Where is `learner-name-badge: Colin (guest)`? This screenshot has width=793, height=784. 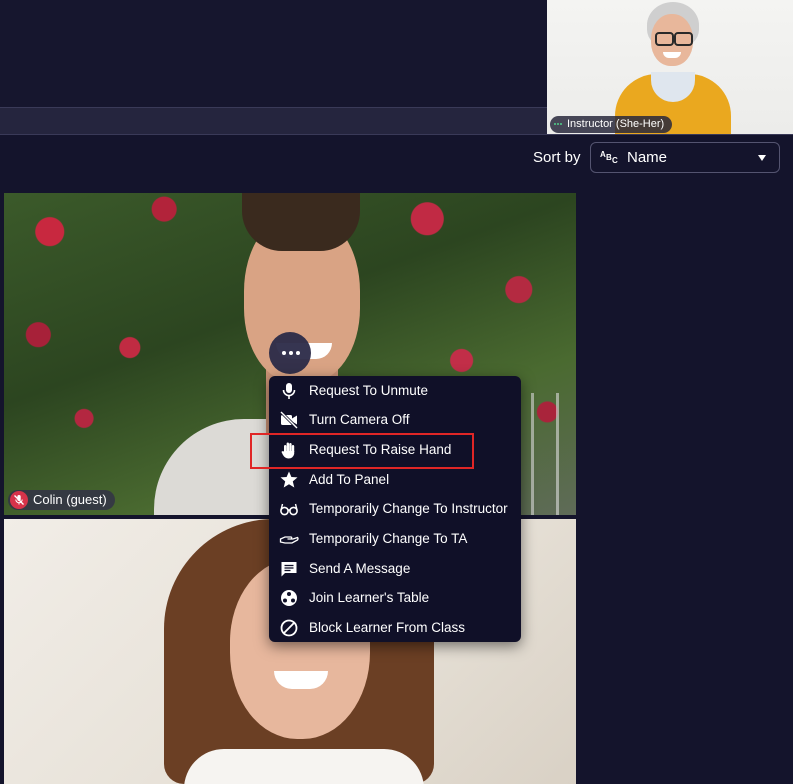 learner-name-badge: Colin (guest) is located at coordinates (61, 500).